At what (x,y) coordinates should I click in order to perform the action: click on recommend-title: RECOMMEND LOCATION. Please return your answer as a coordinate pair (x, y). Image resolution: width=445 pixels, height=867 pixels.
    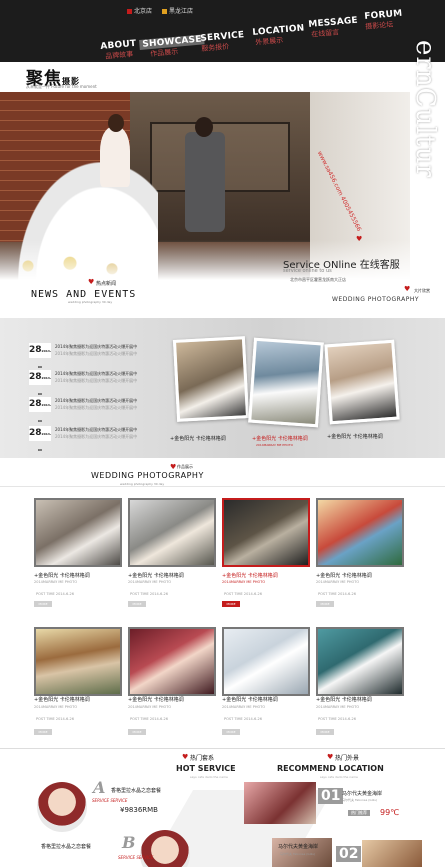
    Looking at the image, I should click on (330, 768).